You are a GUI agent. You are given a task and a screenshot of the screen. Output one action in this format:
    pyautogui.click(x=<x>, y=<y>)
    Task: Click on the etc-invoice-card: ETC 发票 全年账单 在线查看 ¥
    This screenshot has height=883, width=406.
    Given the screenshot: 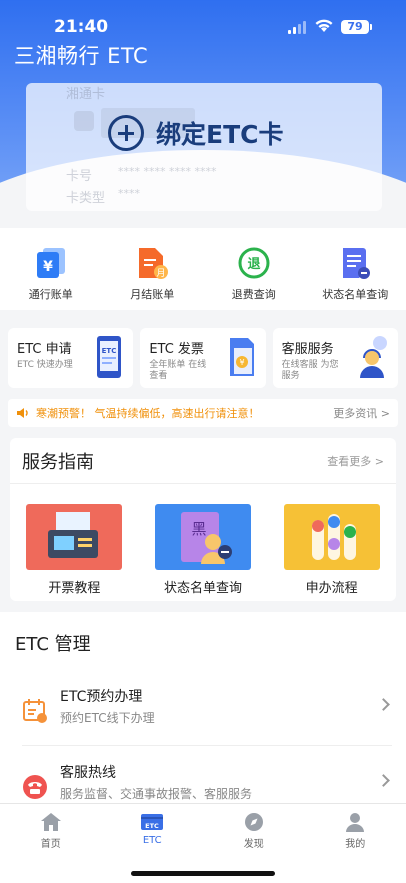 What is the action you would take?
    pyautogui.click(x=203, y=358)
    